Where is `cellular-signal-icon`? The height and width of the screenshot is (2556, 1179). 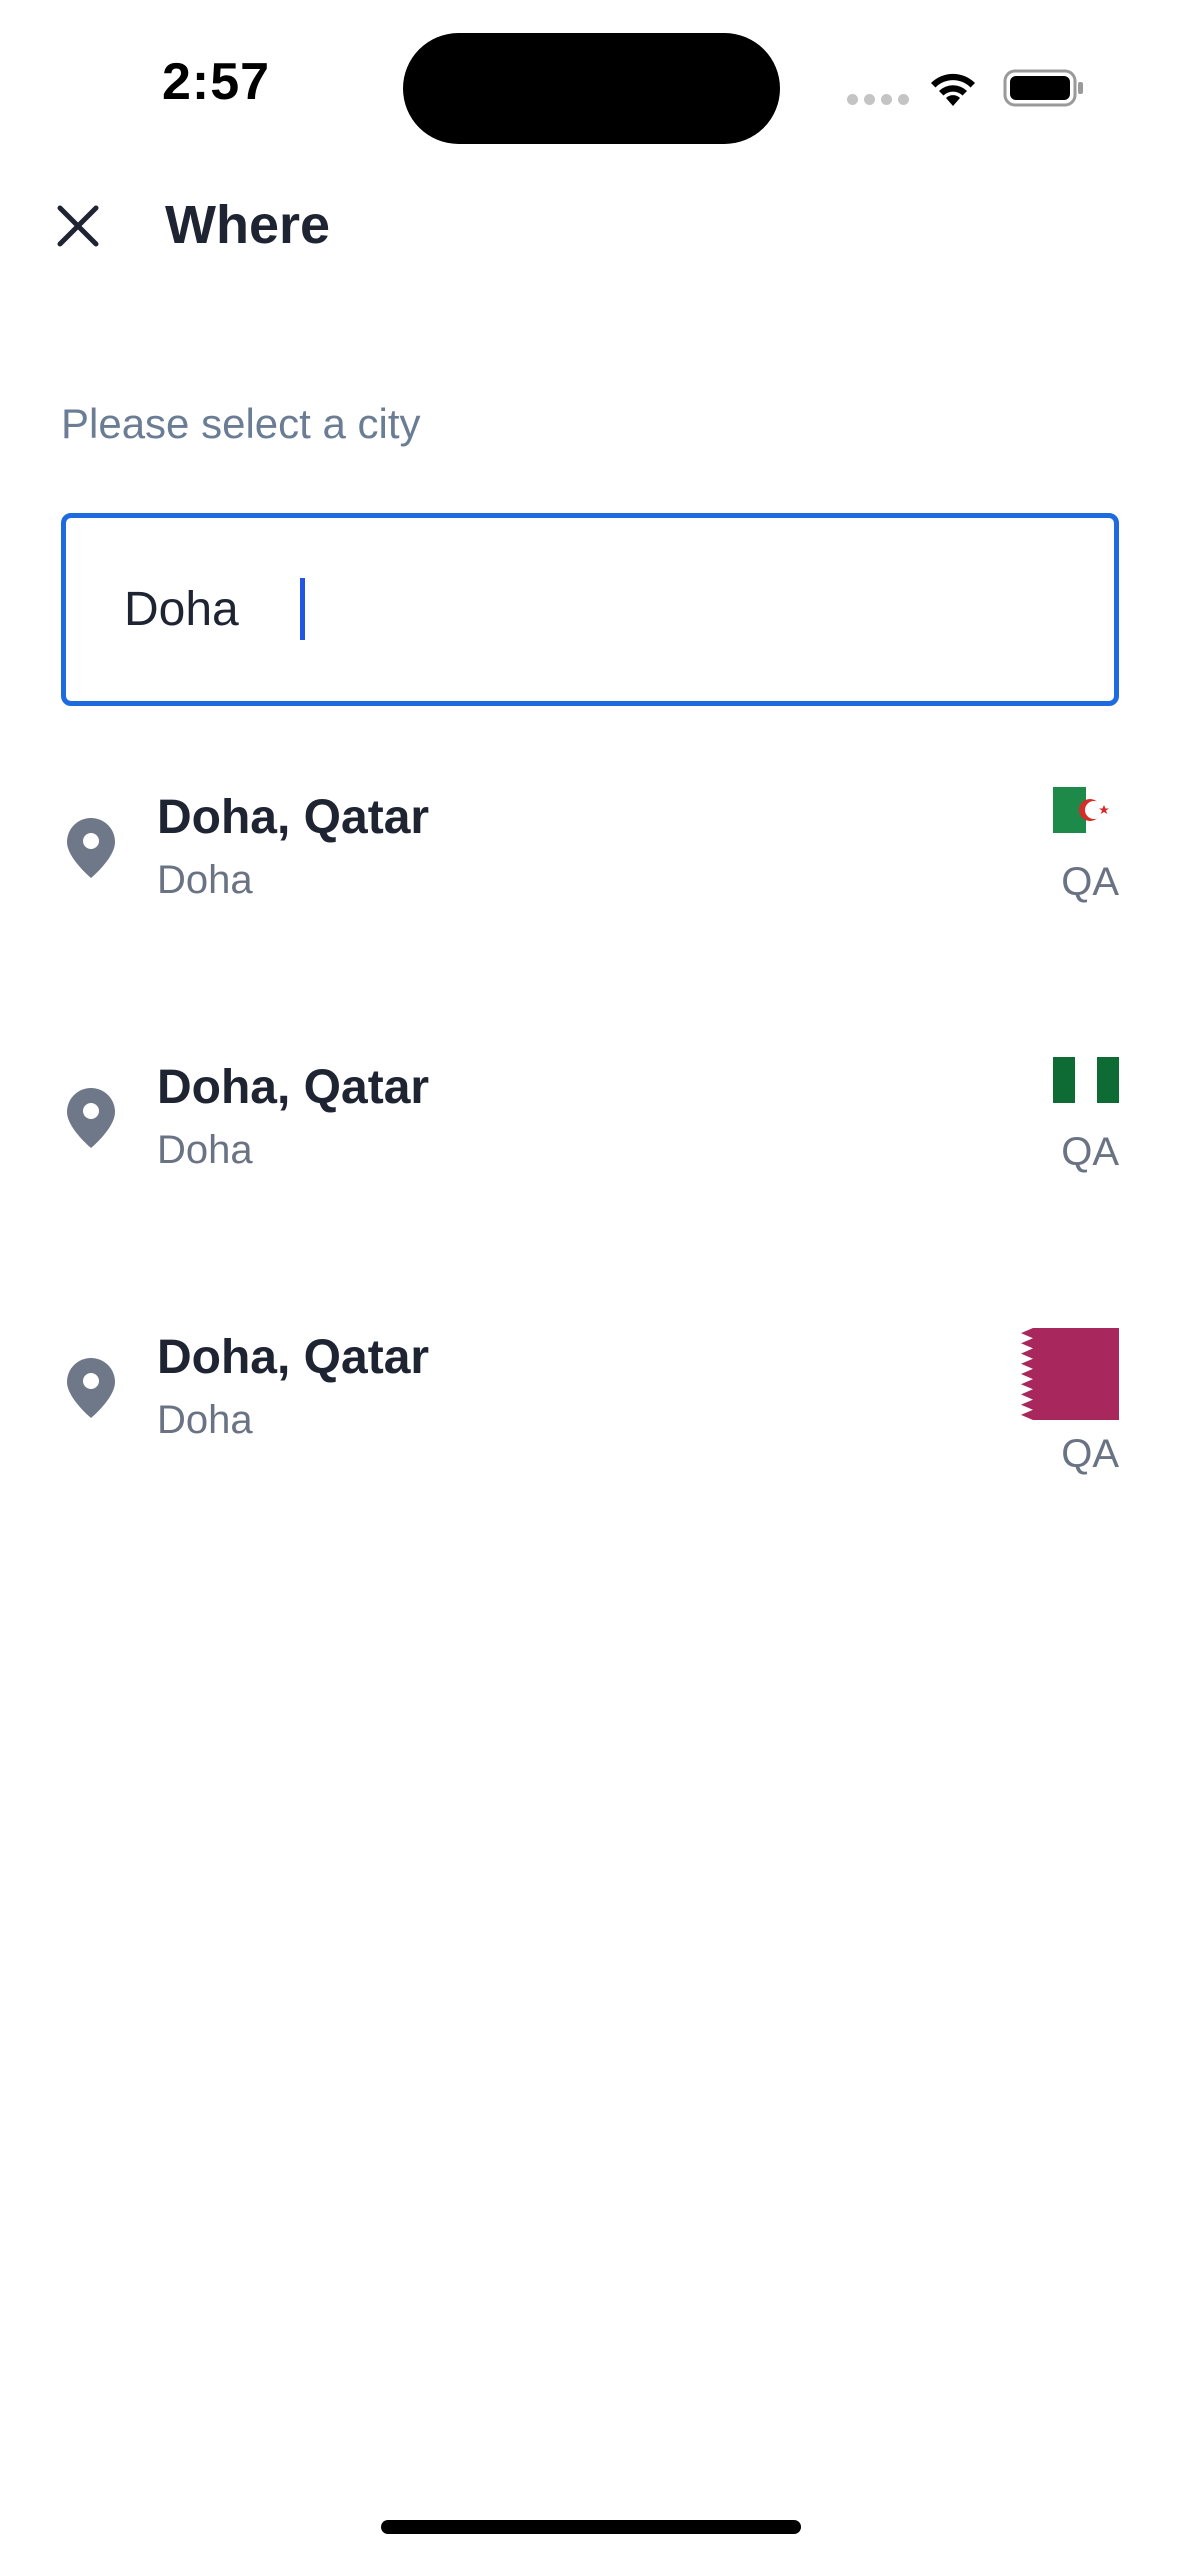
cellular-signal-icon is located at coordinates (878, 99).